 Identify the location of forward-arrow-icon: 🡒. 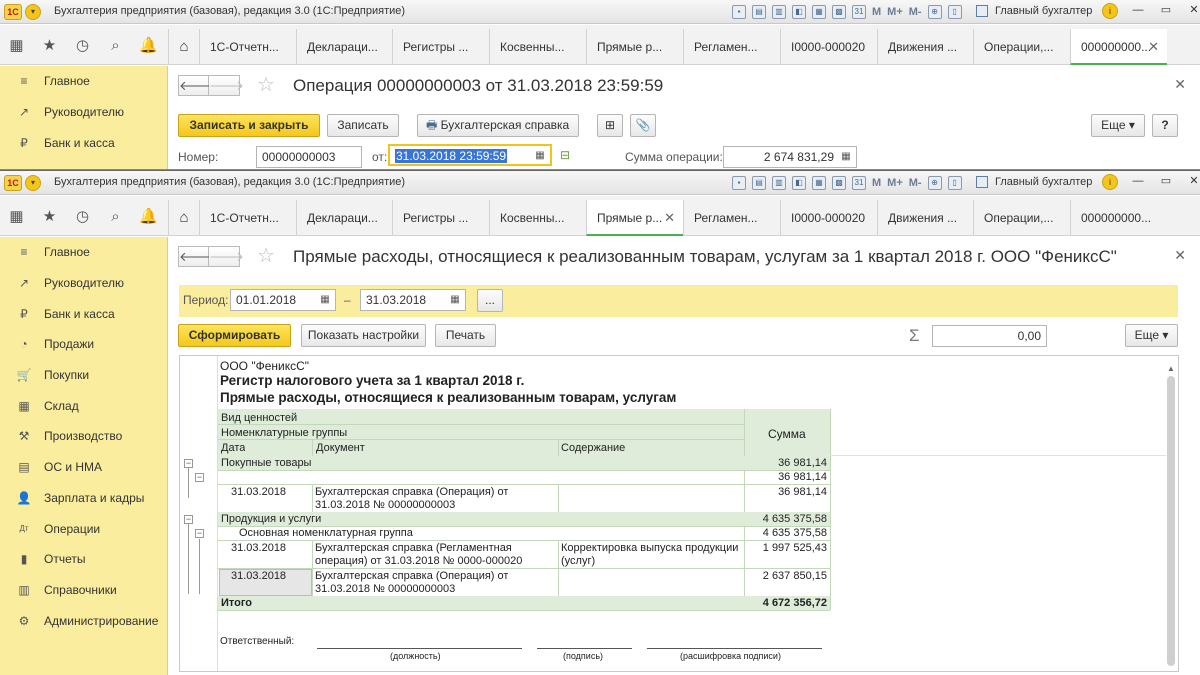
(226, 85).